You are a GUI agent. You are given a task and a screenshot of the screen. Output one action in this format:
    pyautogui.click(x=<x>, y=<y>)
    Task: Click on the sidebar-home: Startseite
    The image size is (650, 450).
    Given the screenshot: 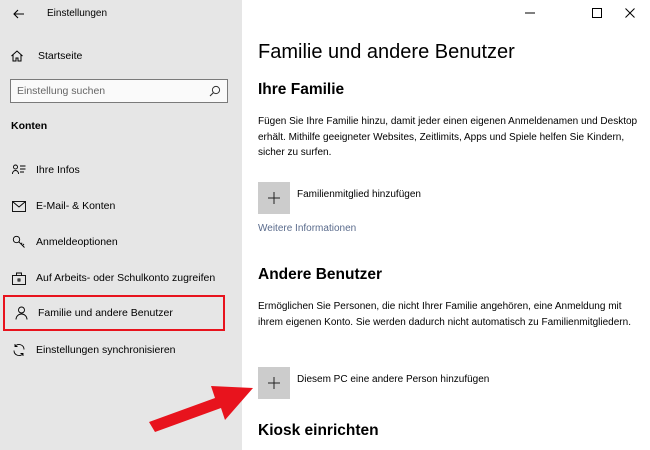 What is the action you would take?
    pyautogui.click(x=46, y=56)
    